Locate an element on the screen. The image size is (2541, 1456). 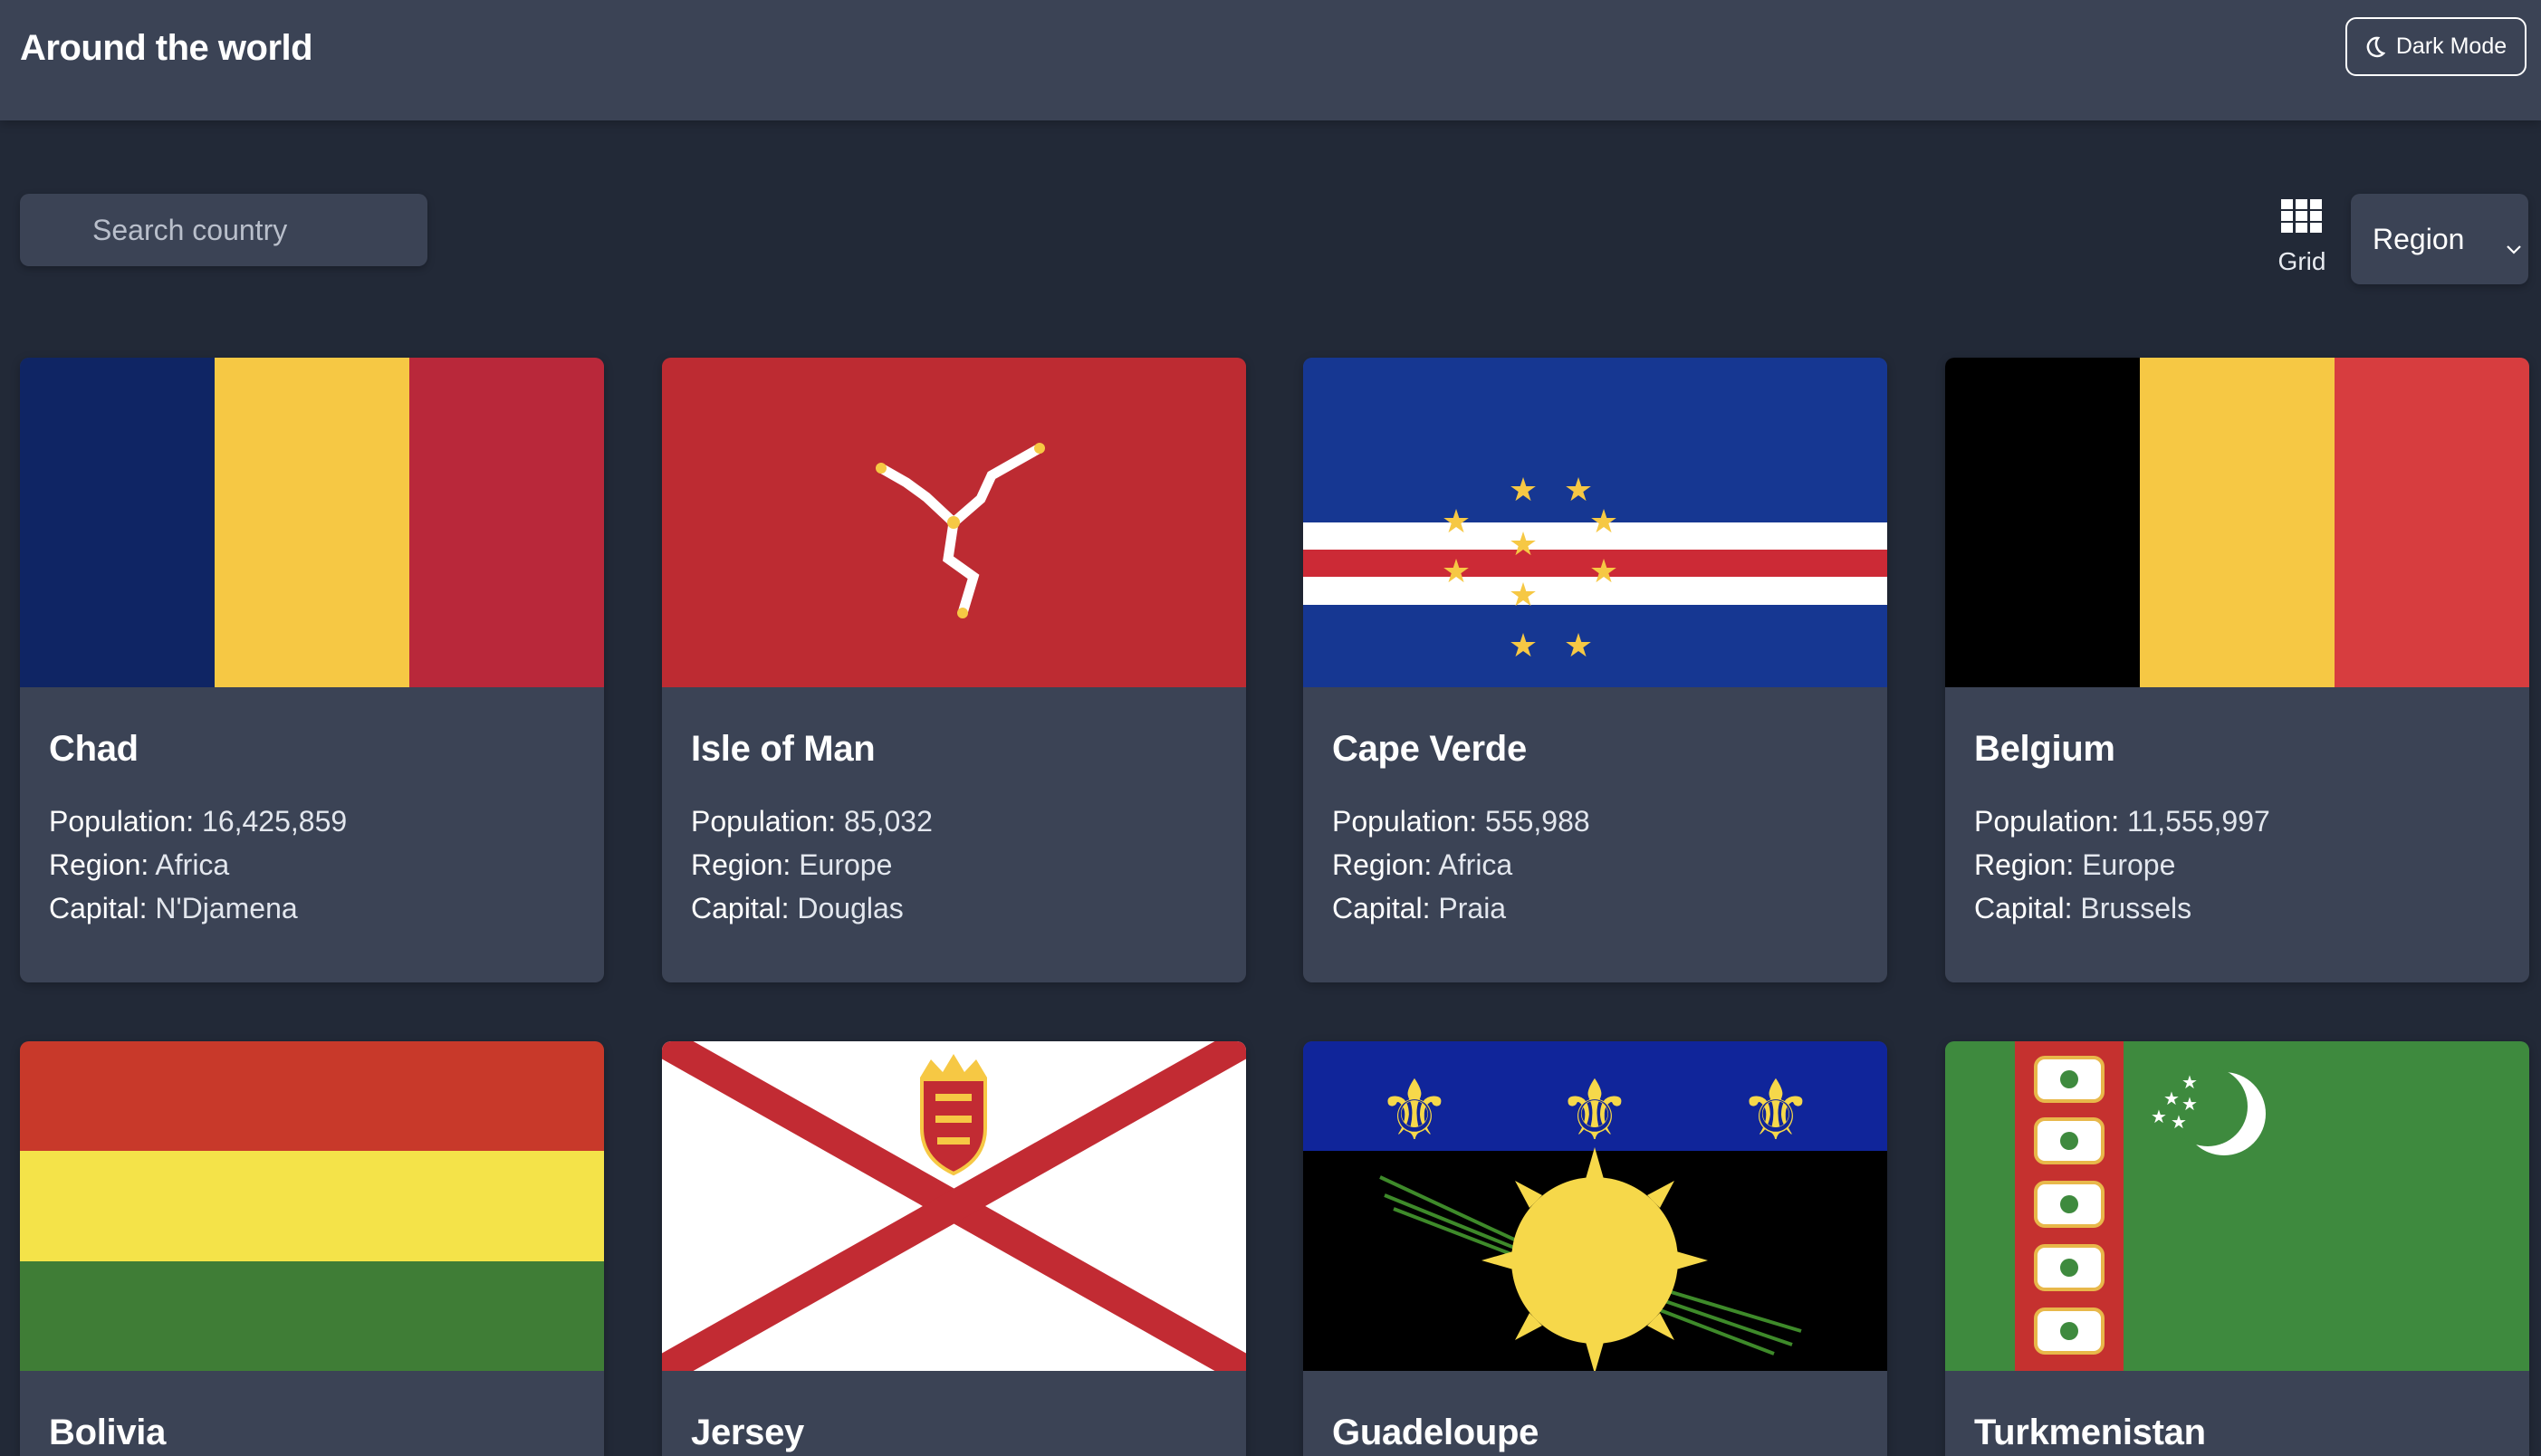
capital-row: Capital: Douglas is located at coordinates (812, 908).